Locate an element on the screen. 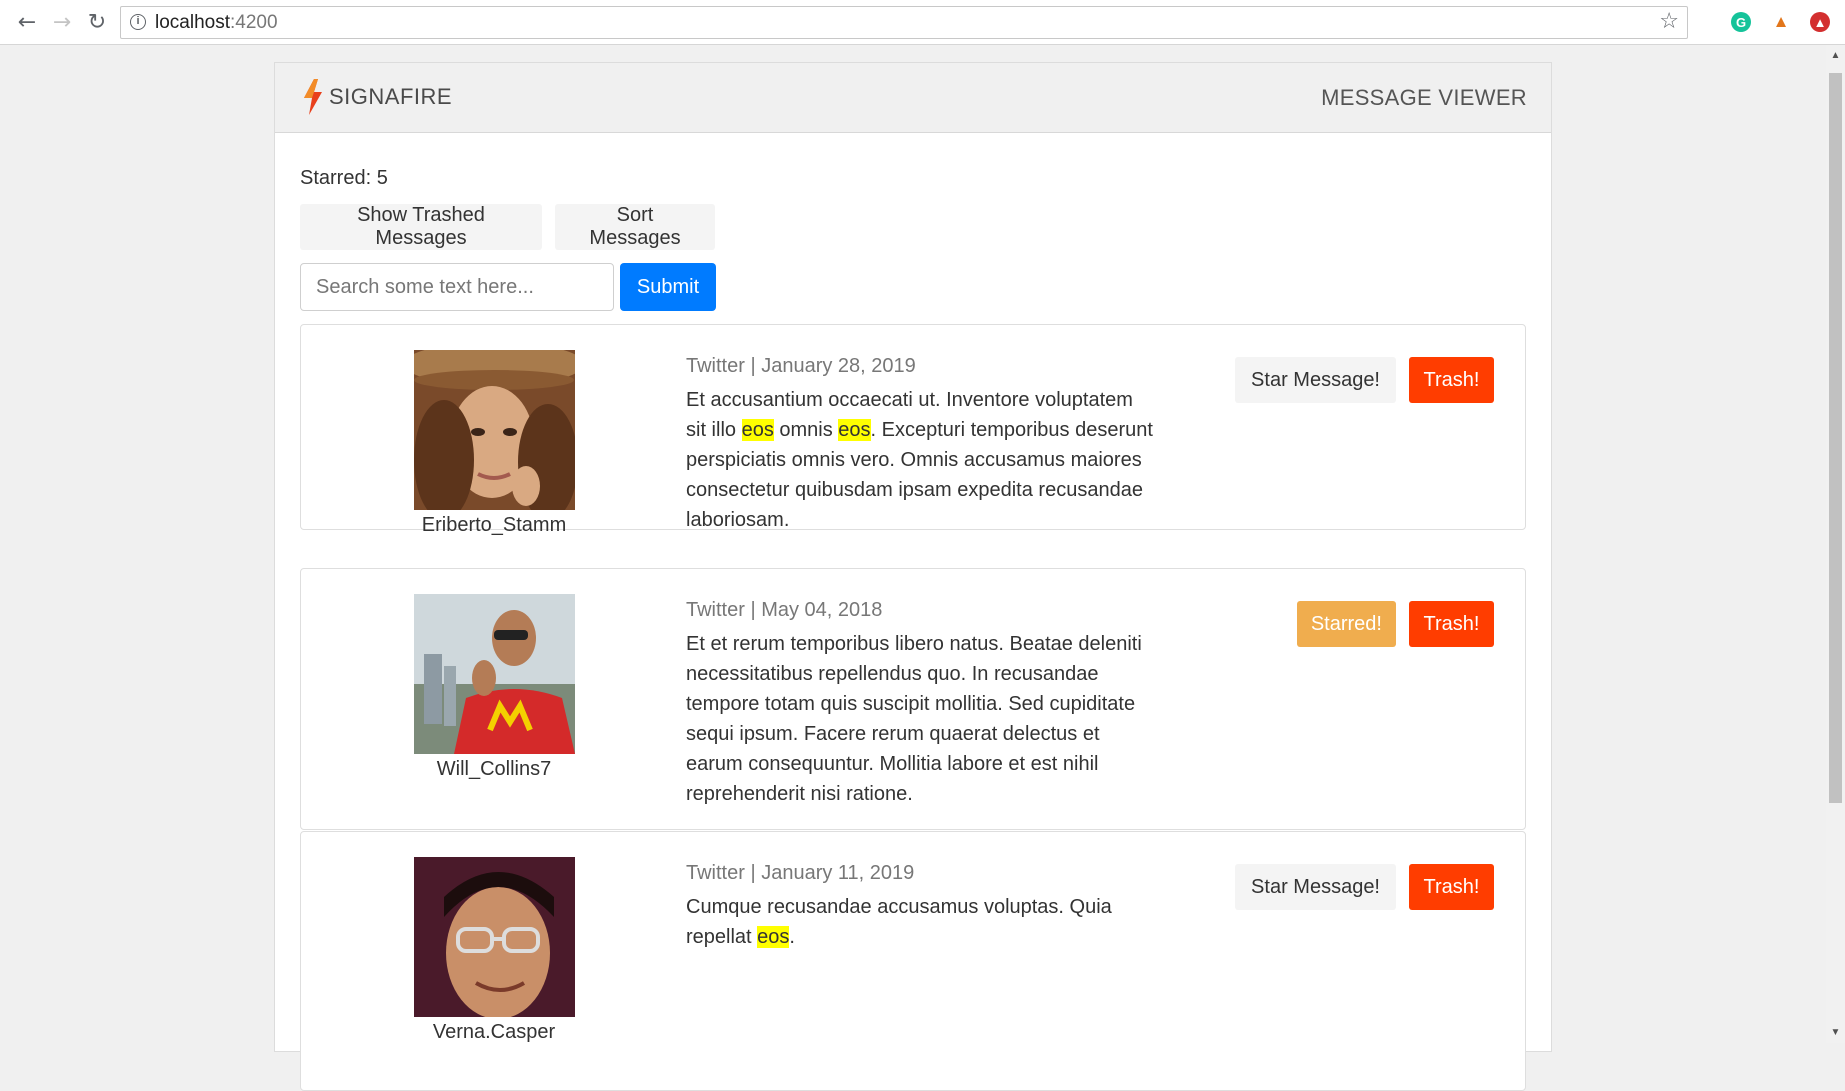 Image resolution: width=1845 pixels, height=1091 pixels. message-username: Eriberto_Stamm is located at coordinates (494, 525).